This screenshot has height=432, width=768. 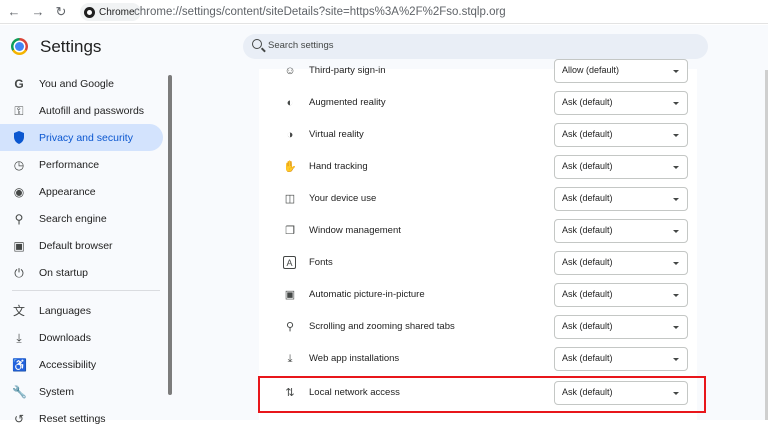 I want to click on permission-row-hand-tracking: ✋ Hand tracking Ask (default), so click(x=478, y=167).